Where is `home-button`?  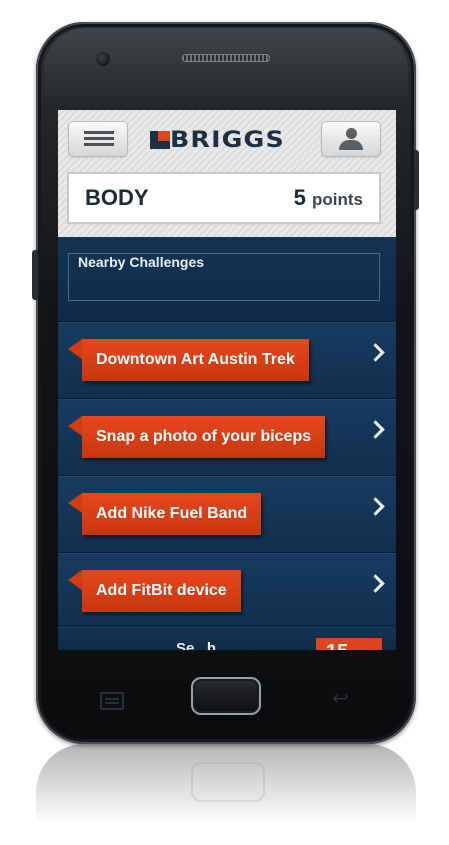 home-button is located at coordinates (226, 696).